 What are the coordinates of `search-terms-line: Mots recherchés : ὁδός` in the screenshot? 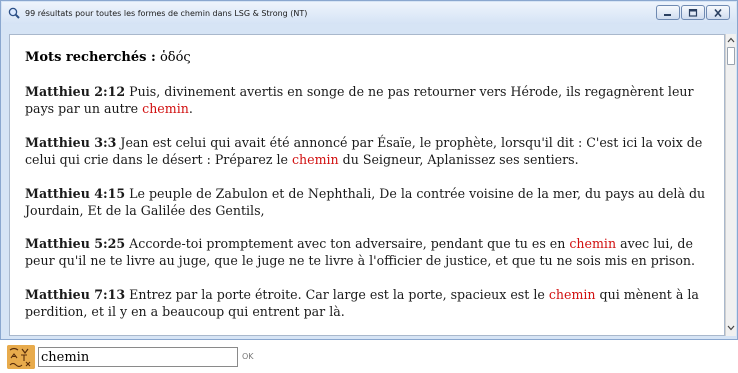 It's located at (108, 57).